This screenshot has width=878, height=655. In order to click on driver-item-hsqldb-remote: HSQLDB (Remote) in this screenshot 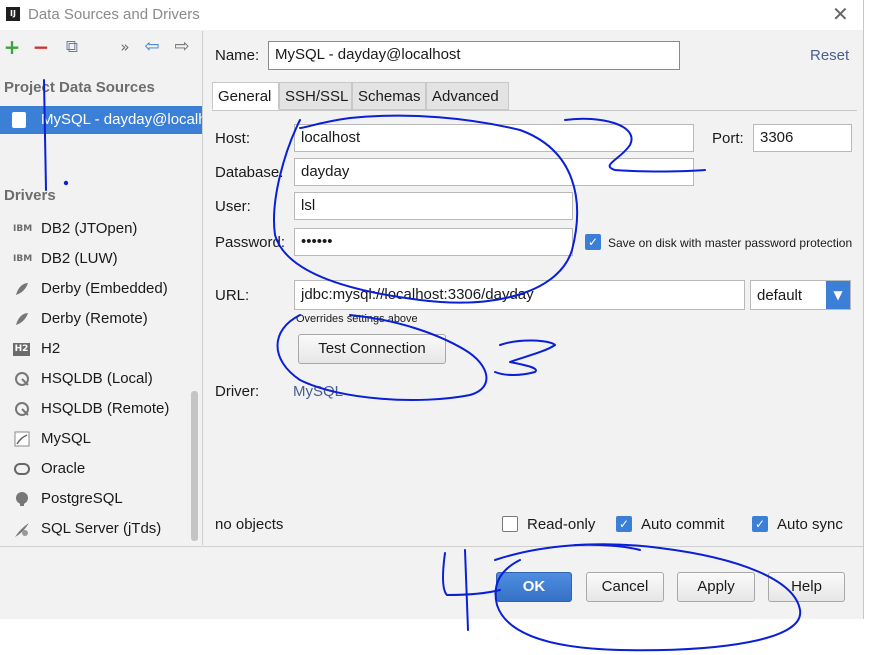, I will do `click(101, 409)`.